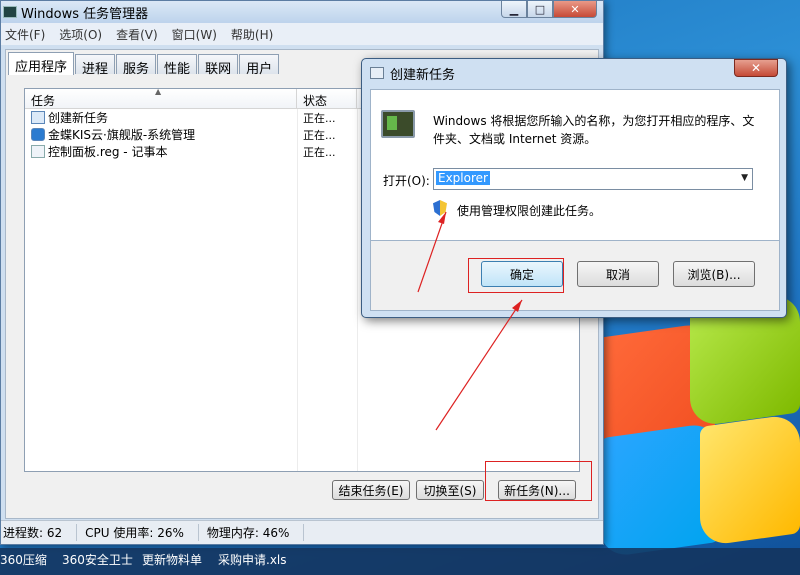 The image size is (800, 575). Describe the element at coordinates (95, 65) in the screenshot. I see `tab-processes: 进程` at that location.